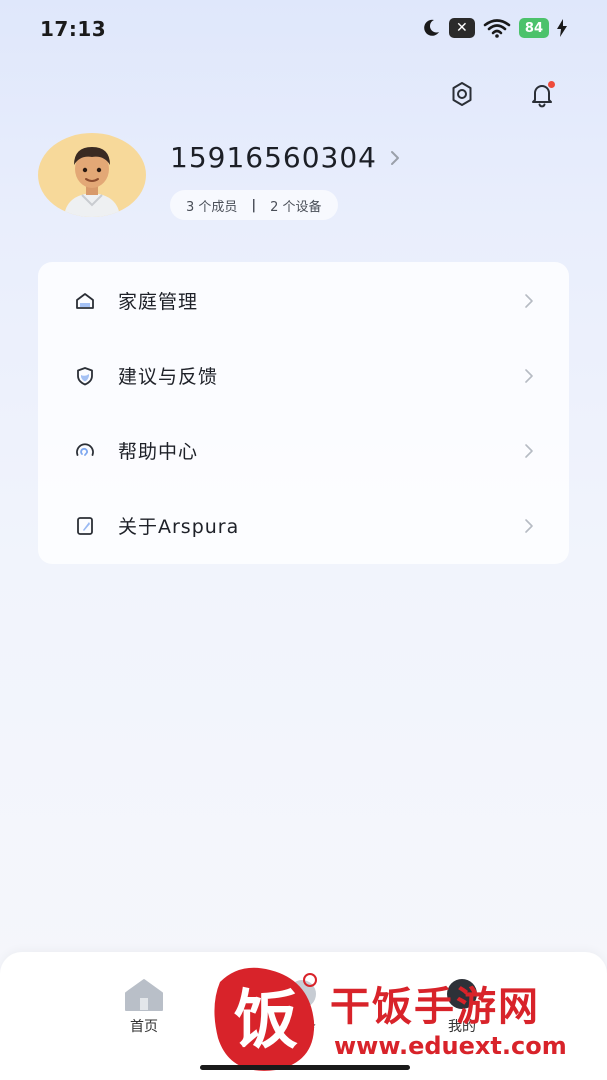 The width and height of the screenshot is (607, 1080). Describe the element at coordinates (461, 28) in the screenshot. I see `close-box-icon: ✕` at that location.